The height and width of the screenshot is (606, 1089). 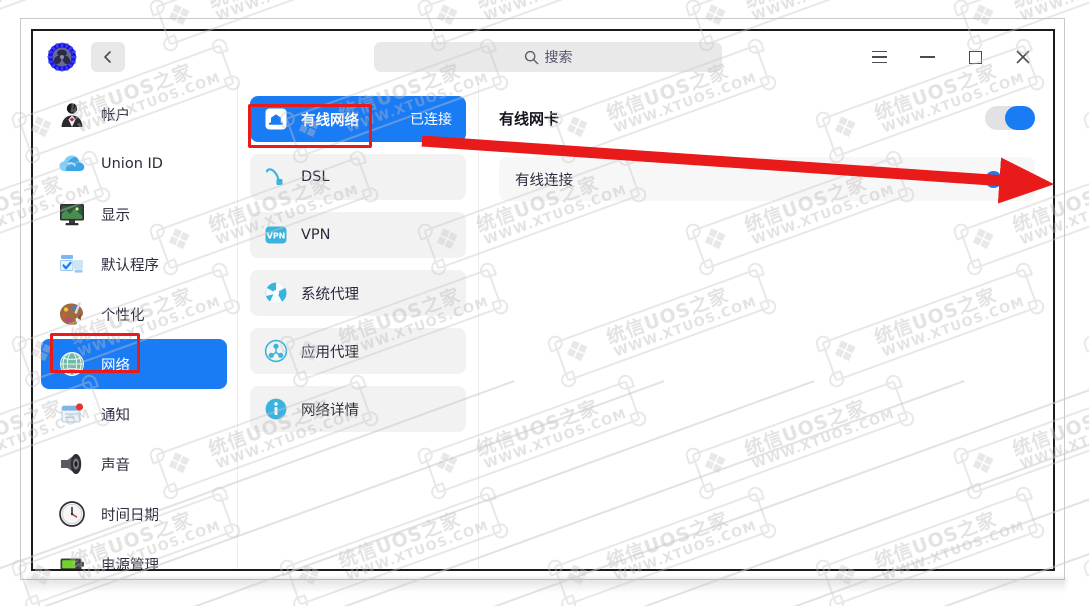 What do you see at coordinates (315, 177) in the screenshot?
I see `list-item-label: DSL` at bounding box center [315, 177].